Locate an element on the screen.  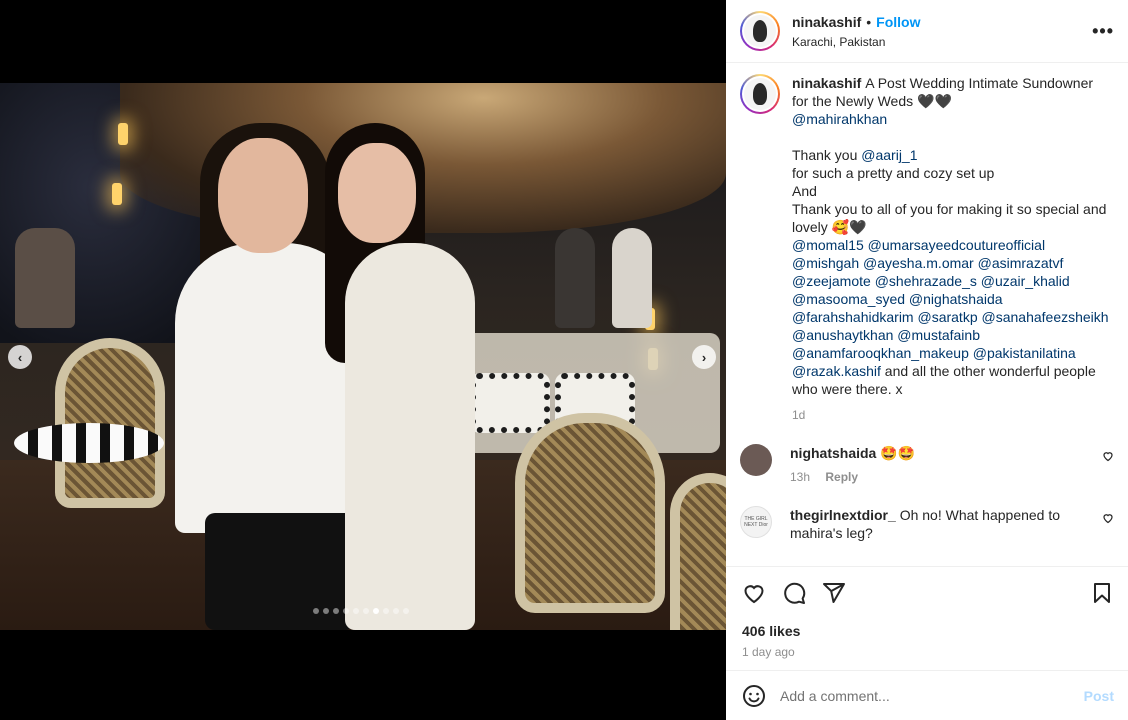
comment-input is located at coordinates (932, 695).